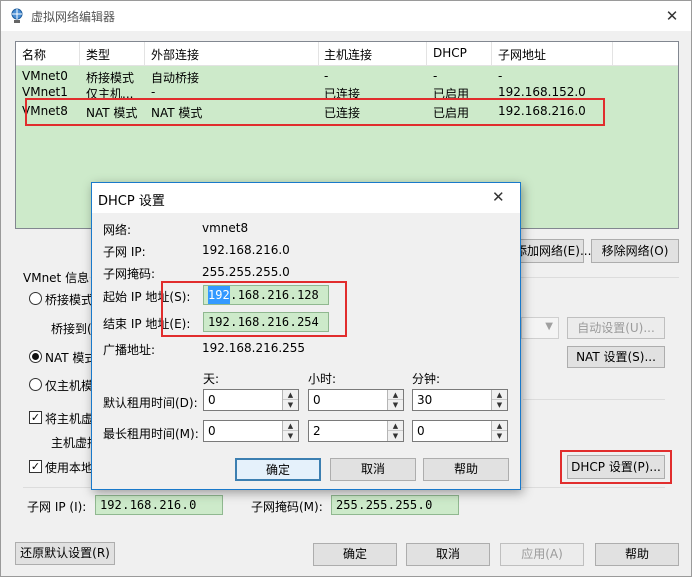 This screenshot has width=692, height=577. What do you see at coordinates (306, 198) in the screenshot?
I see `dhcp-dialog-title-bar: DHCP 设置 ✕` at bounding box center [306, 198].